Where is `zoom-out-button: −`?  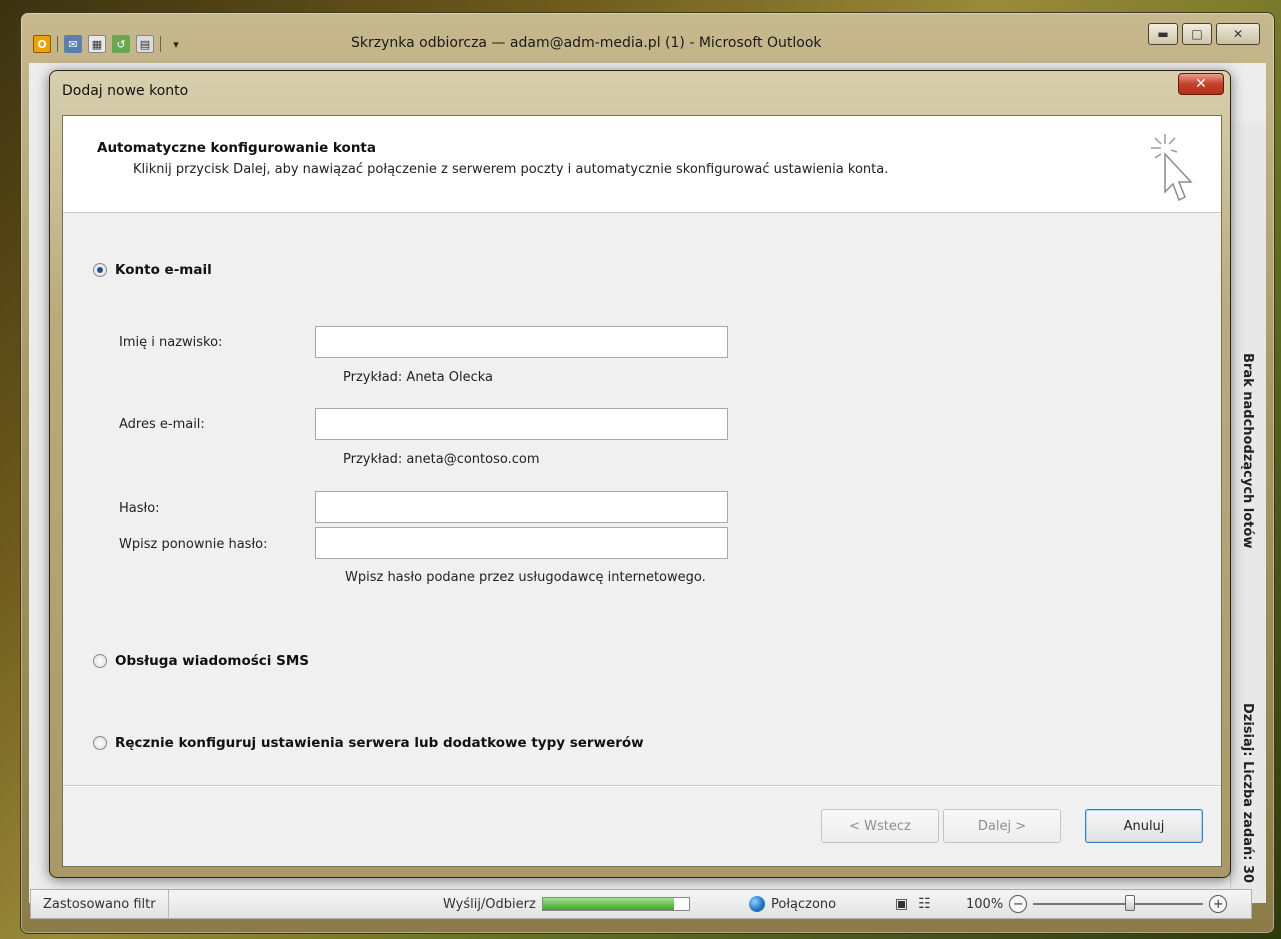 zoom-out-button: − is located at coordinates (1018, 904).